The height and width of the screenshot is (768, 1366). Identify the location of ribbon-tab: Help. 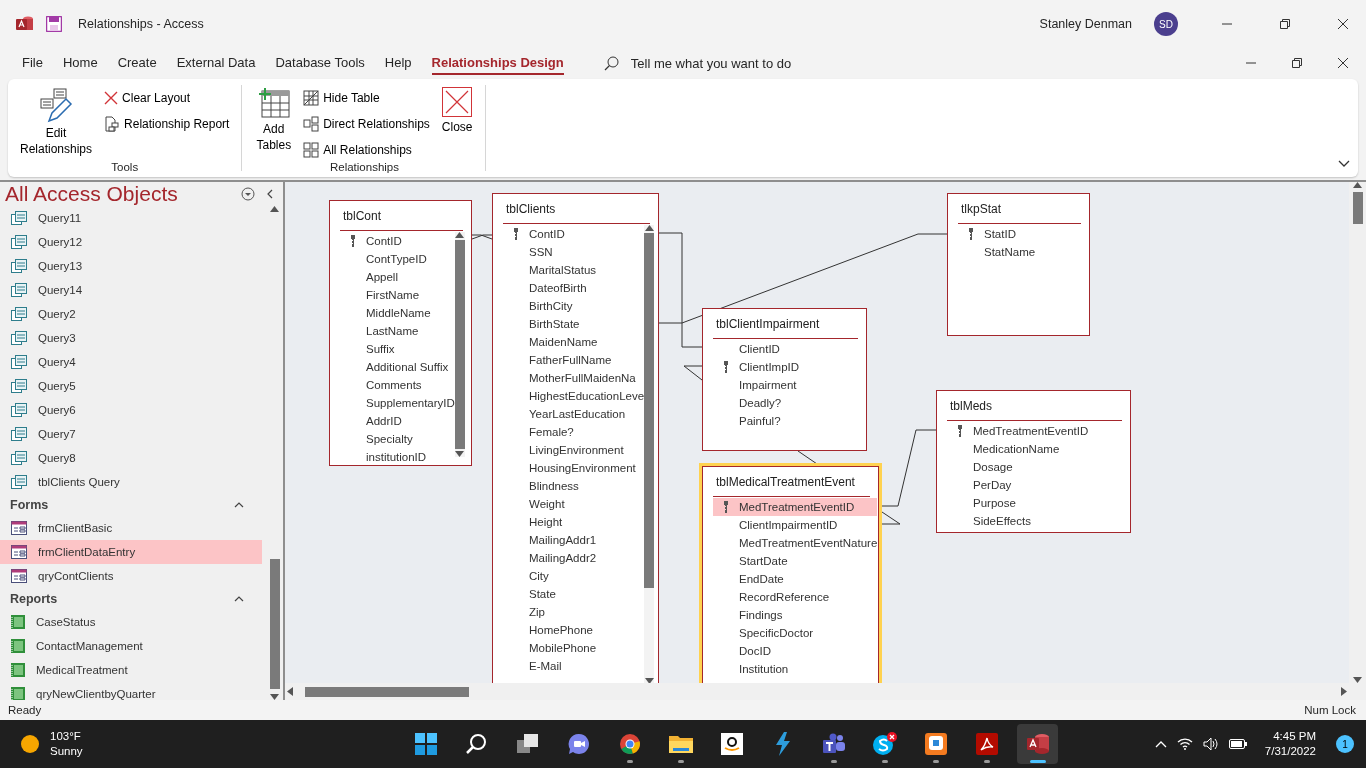
(398, 63).